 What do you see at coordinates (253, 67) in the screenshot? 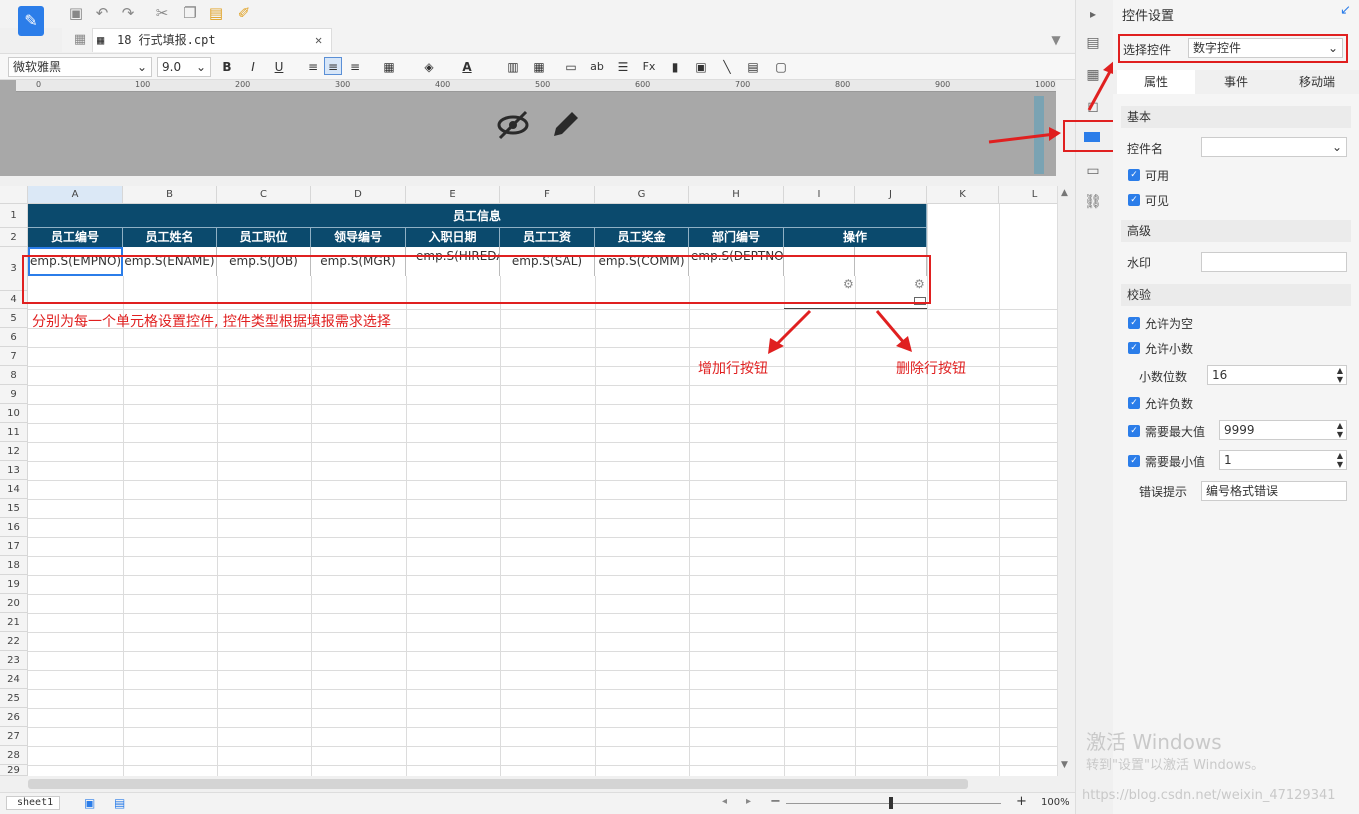
I see `italic-button: I` at bounding box center [253, 67].